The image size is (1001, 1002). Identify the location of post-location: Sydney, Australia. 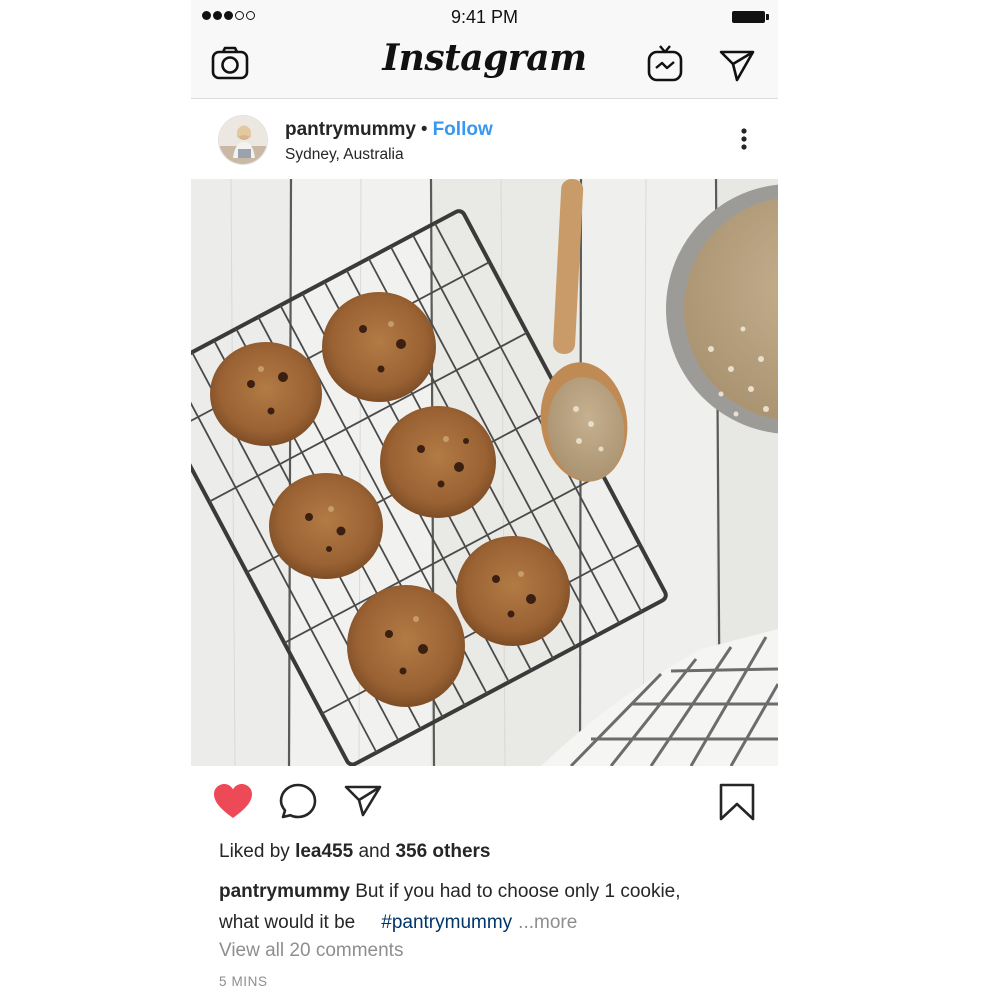
(344, 155).